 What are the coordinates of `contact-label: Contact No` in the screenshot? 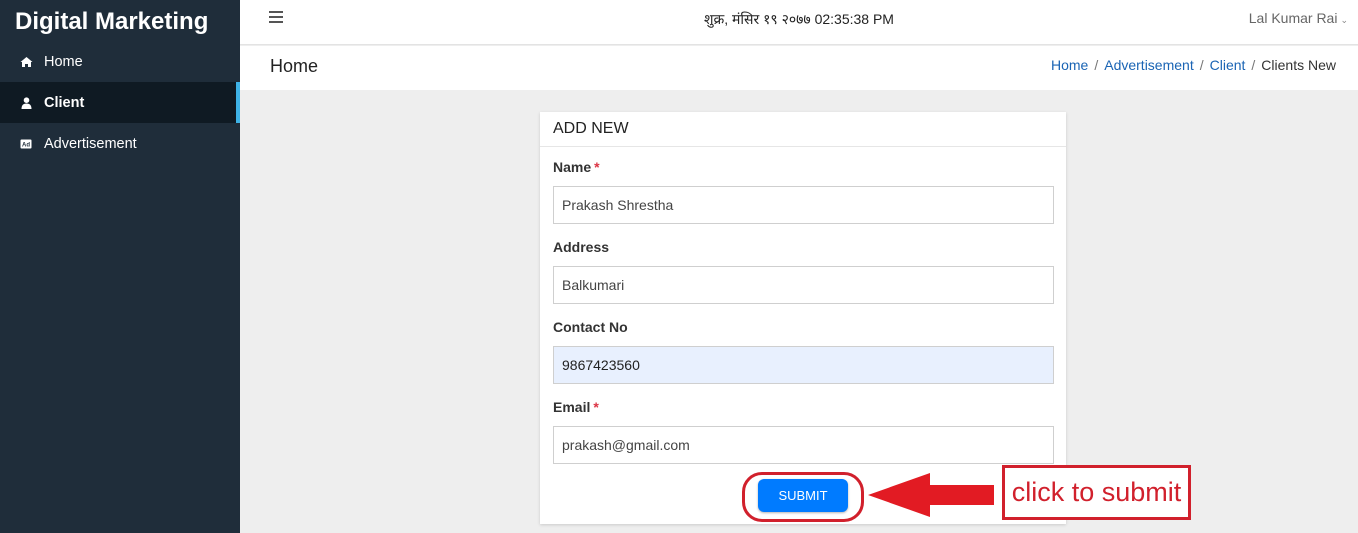 It's located at (590, 327).